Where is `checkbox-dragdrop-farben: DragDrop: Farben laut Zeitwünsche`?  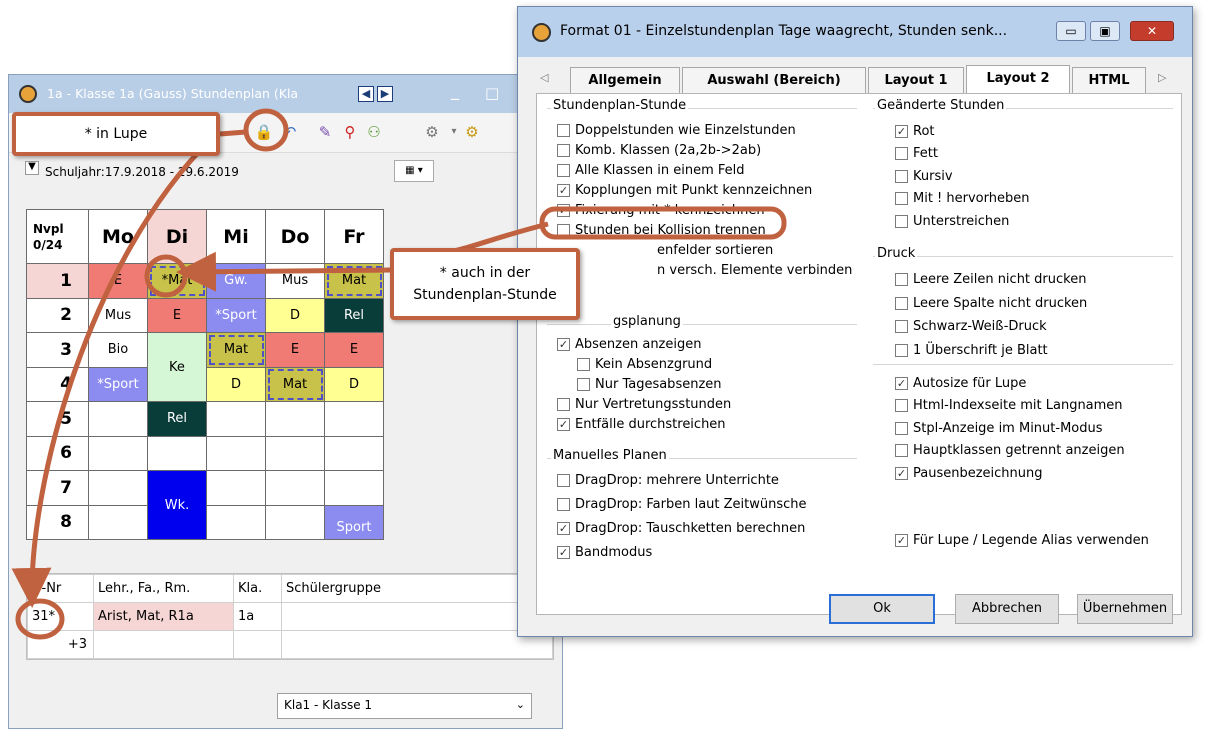
checkbox-dragdrop-farben: DragDrop: Farben laut Zeitwünsche is located at coordinates (682, 504).